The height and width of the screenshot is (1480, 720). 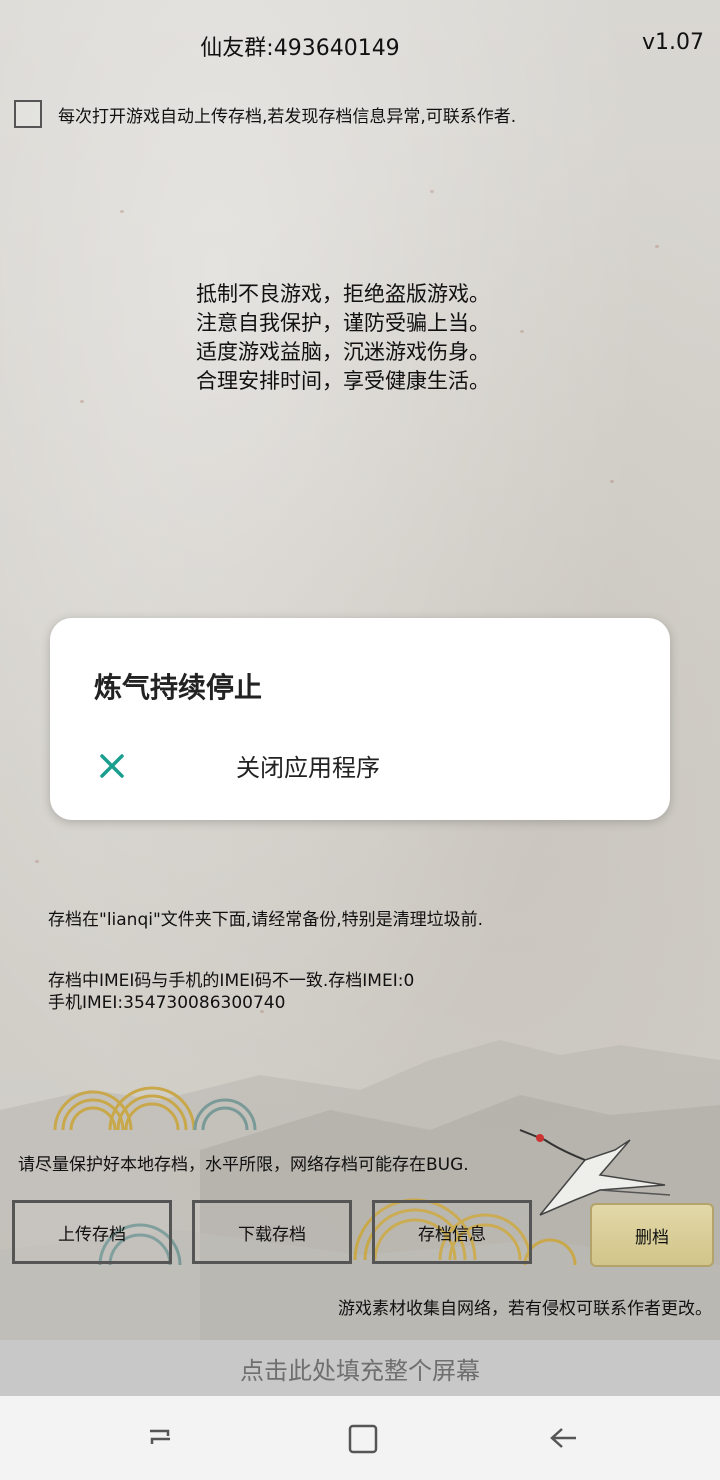 What do you see at coordinates (672, 42) in the screenshot?
I see `version-label: v1.07` at bounding box center [672, 42].